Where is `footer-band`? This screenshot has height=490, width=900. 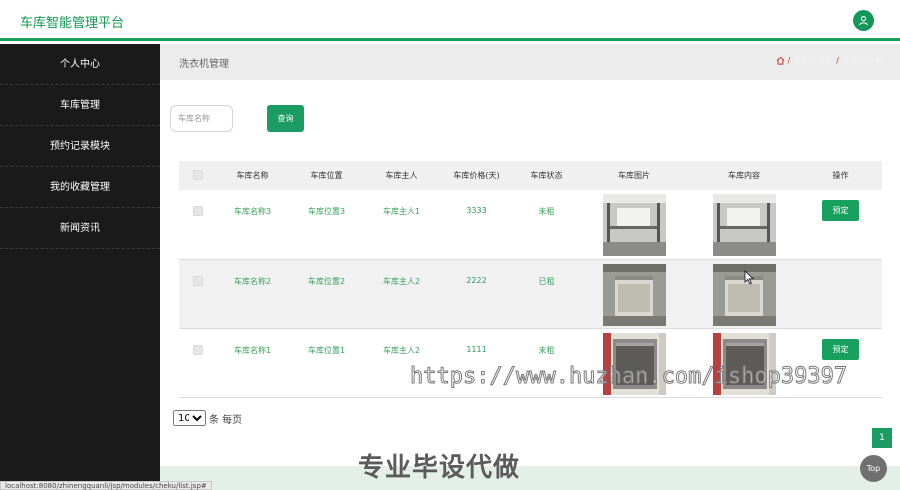
footer-band is located at coordinates (530, 478).